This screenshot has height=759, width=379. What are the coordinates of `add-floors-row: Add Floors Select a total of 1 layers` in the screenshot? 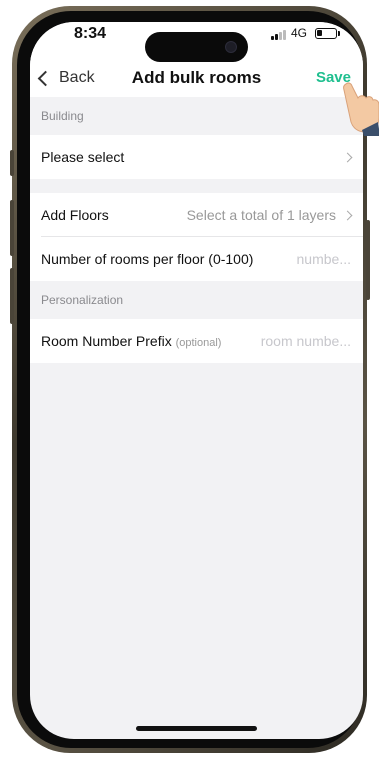 It's located at (196, 215).